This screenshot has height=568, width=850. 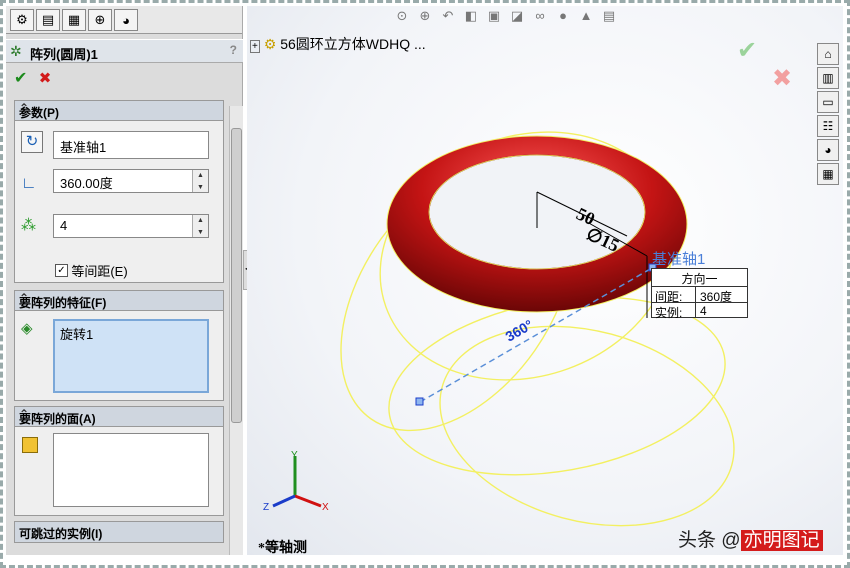 I want to click on equal-spacing-row: ✓ 等间距(E), so click(x=91, y=270).